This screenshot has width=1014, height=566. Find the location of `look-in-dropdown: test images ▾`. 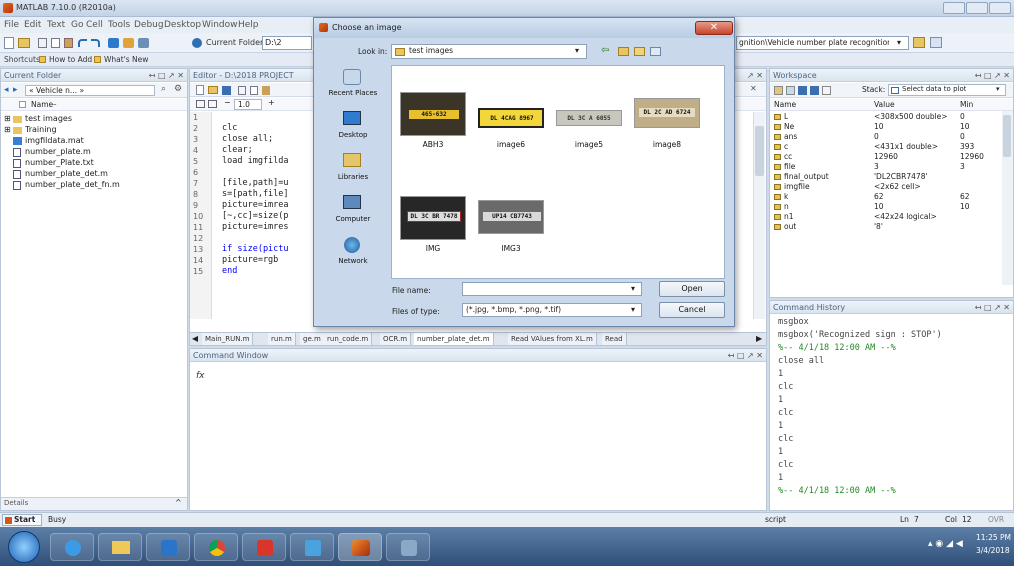

look-in-dropdown: test images ▾ is located at coordinates (489, 51).